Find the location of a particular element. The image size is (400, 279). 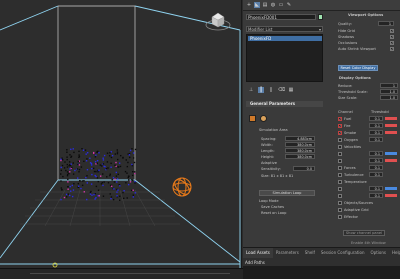

width-field: 380.0cm is located at coordinates (300, 144).